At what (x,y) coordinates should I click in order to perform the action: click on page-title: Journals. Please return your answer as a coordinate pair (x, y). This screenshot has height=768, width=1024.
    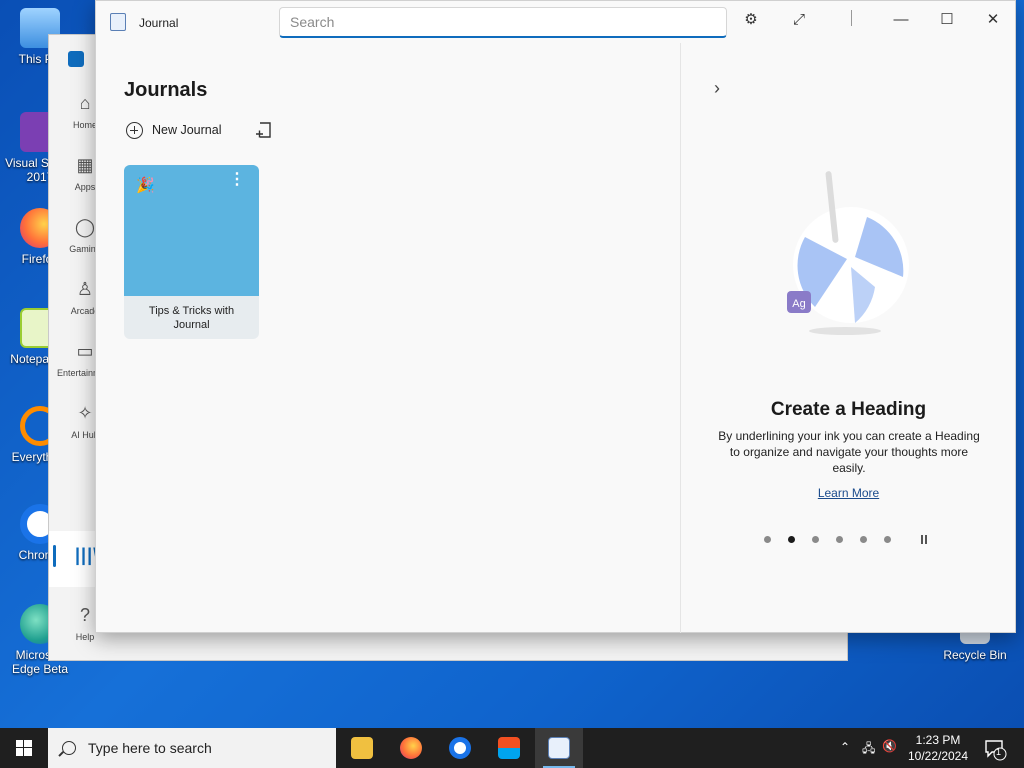
    Looking at the image, I should click on (166, 90).